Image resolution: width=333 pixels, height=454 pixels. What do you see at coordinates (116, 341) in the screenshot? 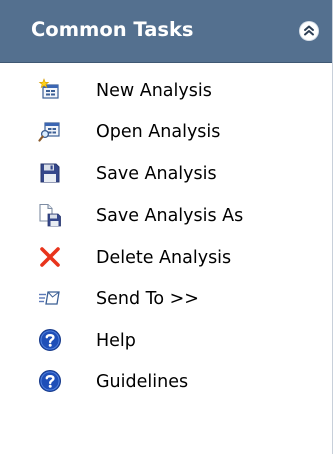
I see `task-label: Help` at bounding box center [116, 341].